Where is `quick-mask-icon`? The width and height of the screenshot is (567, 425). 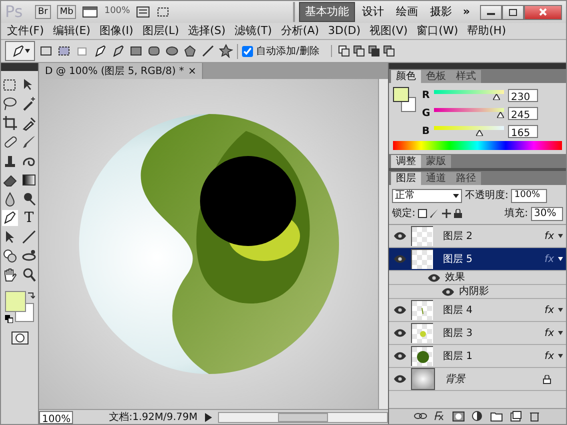 quick-mask-icon is located at coordinates (19, 338).